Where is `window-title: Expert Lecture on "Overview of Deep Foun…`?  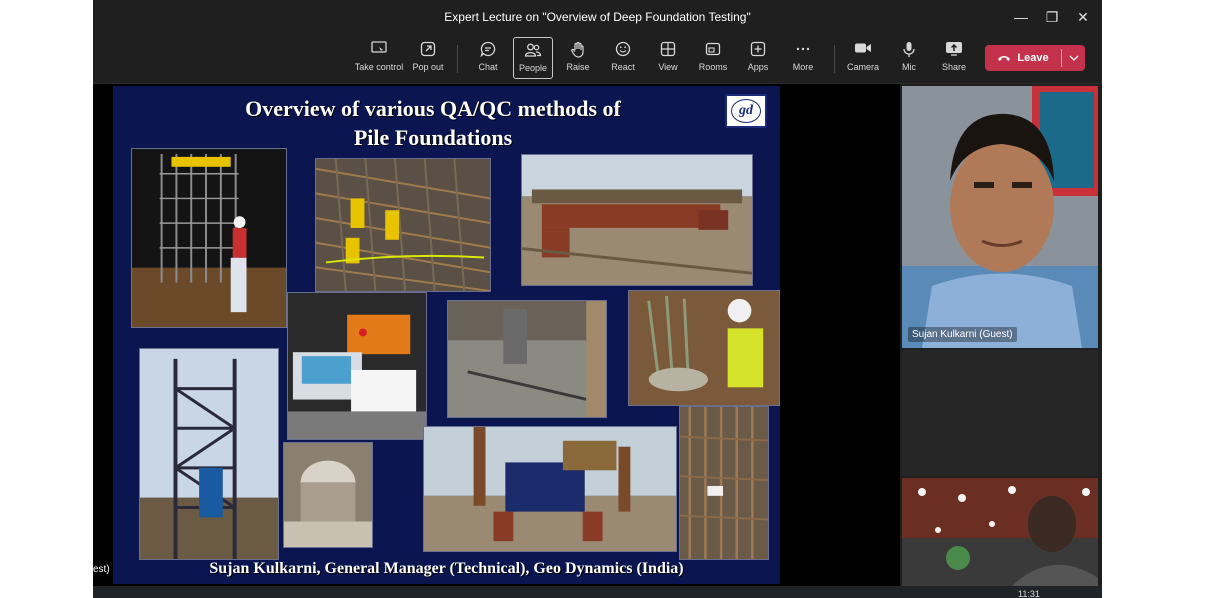
window-title: Expert Lecture on "Overview of Deep Foun… is located at coordinates (597, 17).